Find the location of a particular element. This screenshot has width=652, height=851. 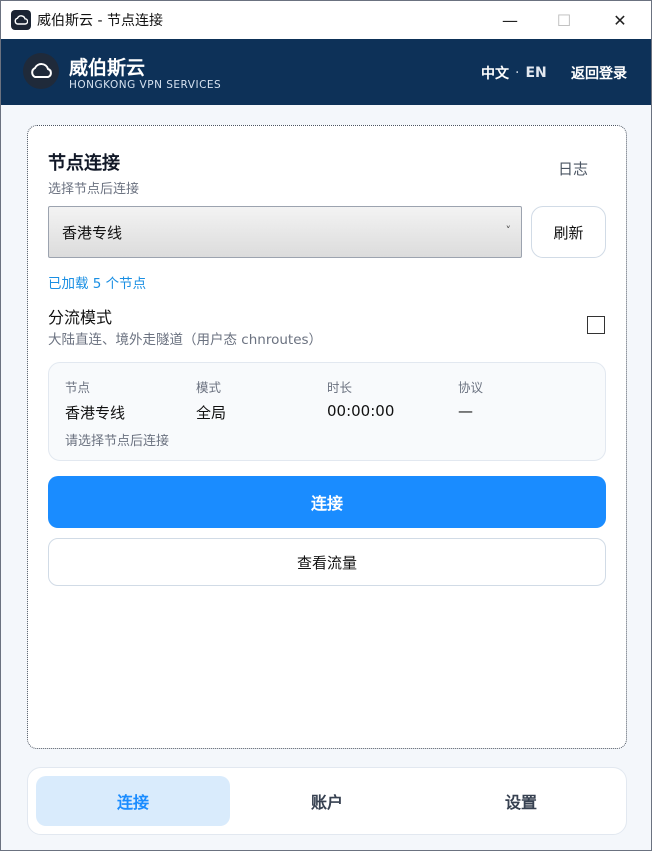

brand-logo is located at coordinates (41, 71).